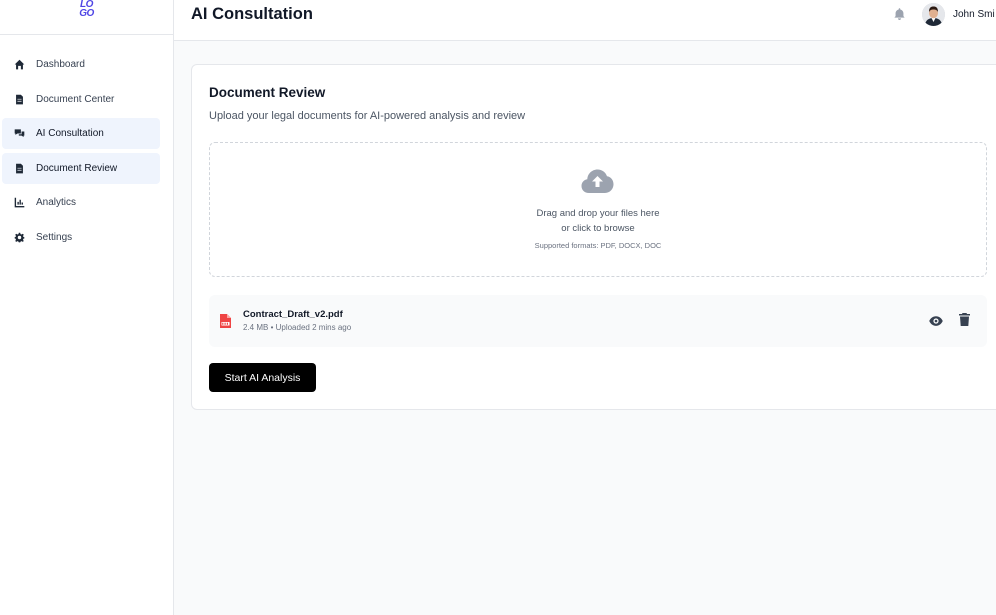 The image size is (996, 615). Describe the element at coordinates (974, 14) in the screenshot. I see `user-name: John Smi` at that location.